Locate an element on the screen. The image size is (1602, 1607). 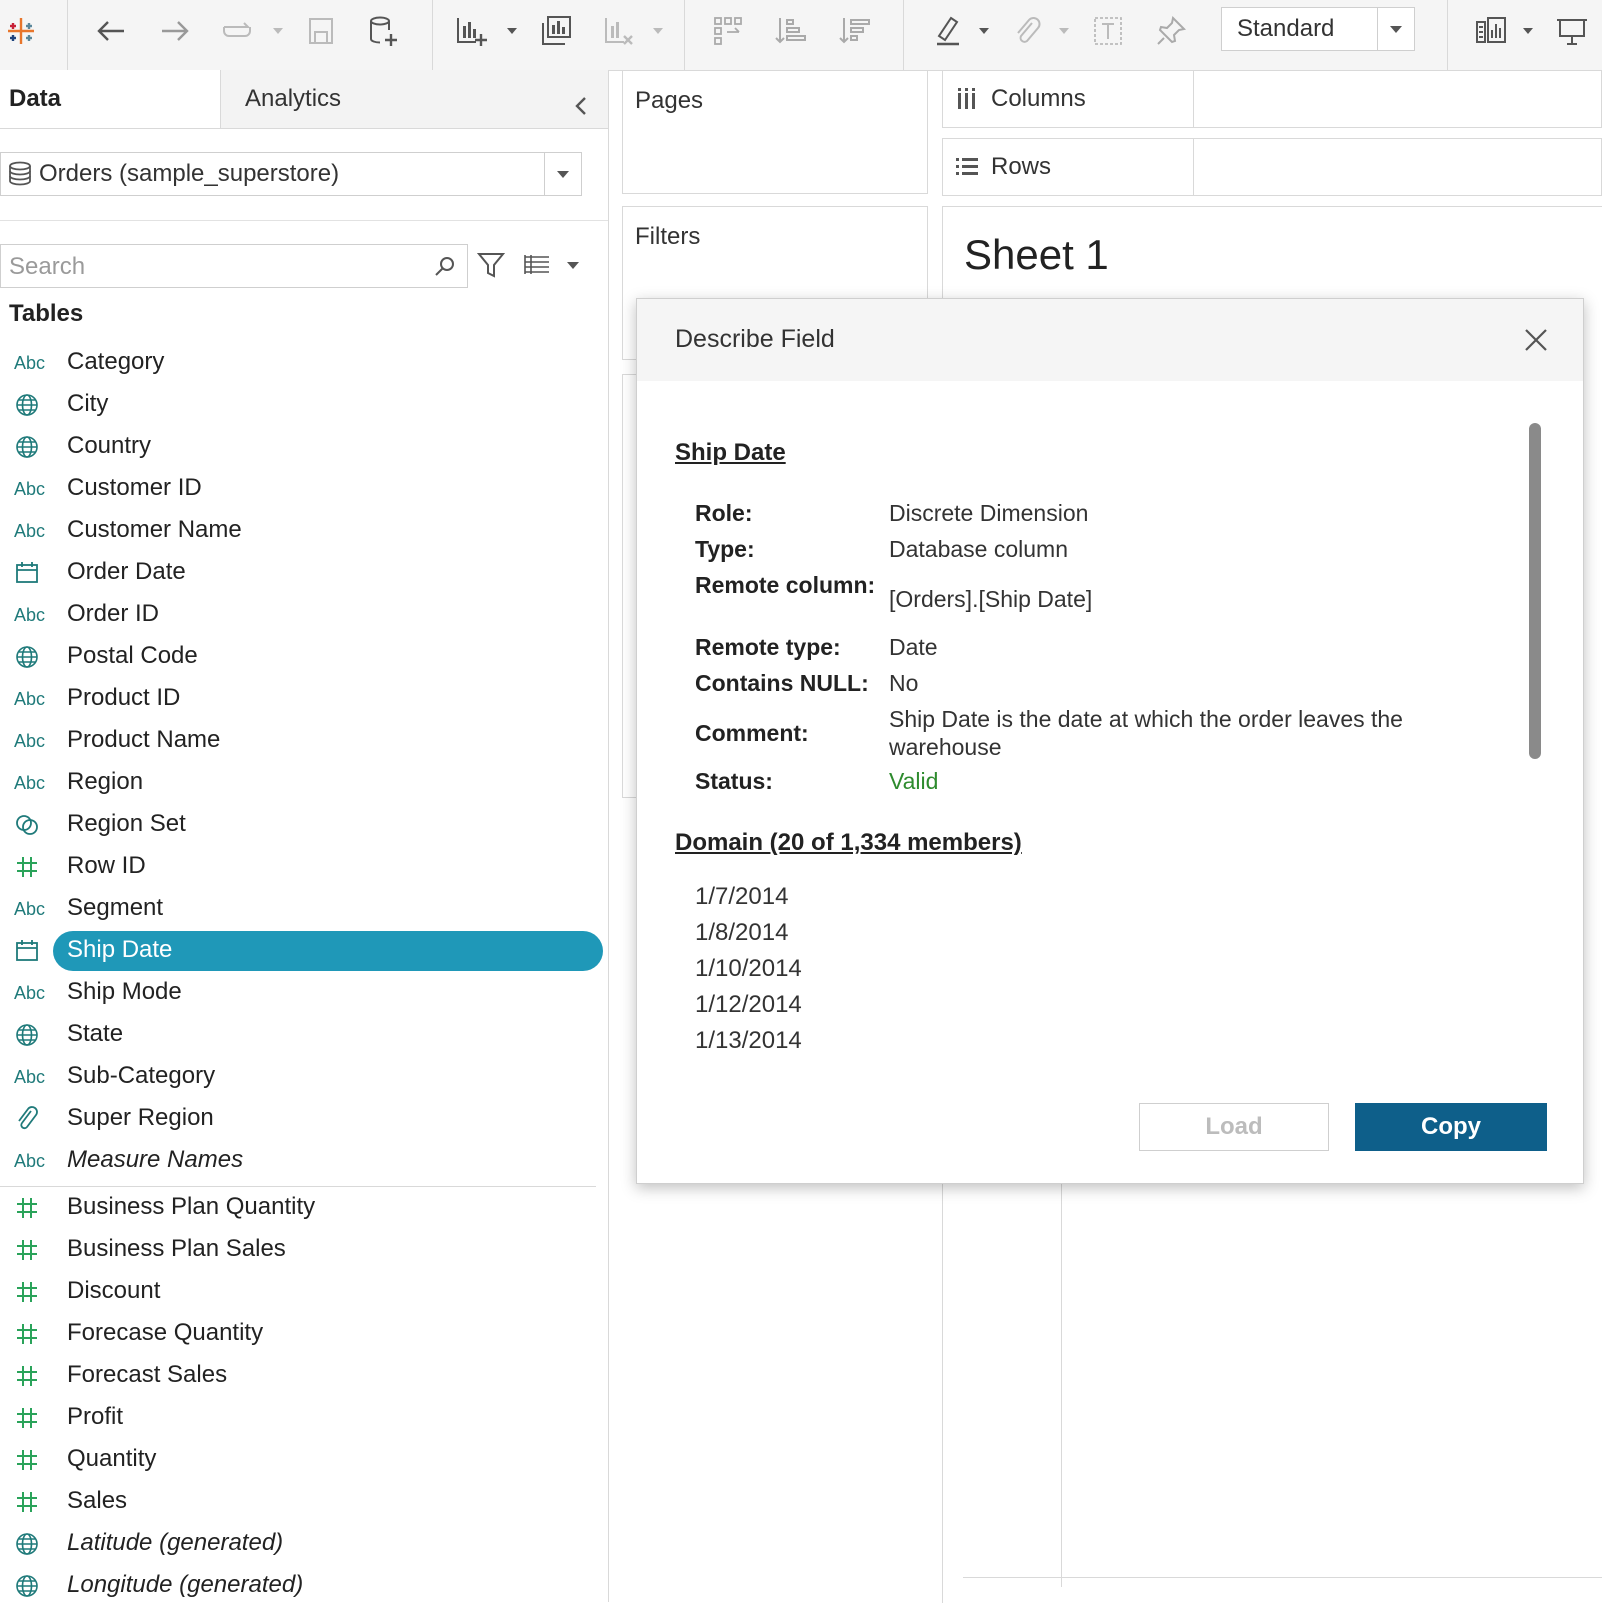
search-field is located at coordinates (234, 266).